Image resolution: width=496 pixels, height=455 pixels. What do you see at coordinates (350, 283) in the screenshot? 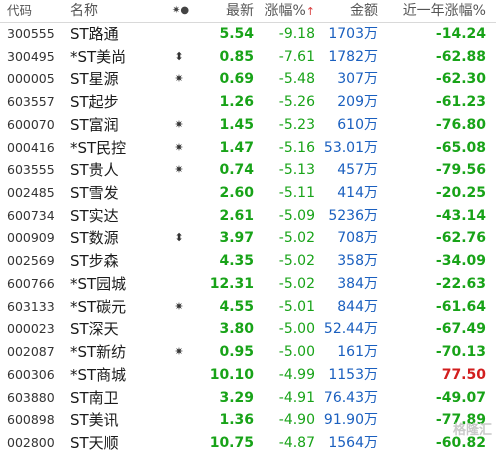
I see `turnover-value: 384` at bounding box center [350, 283].